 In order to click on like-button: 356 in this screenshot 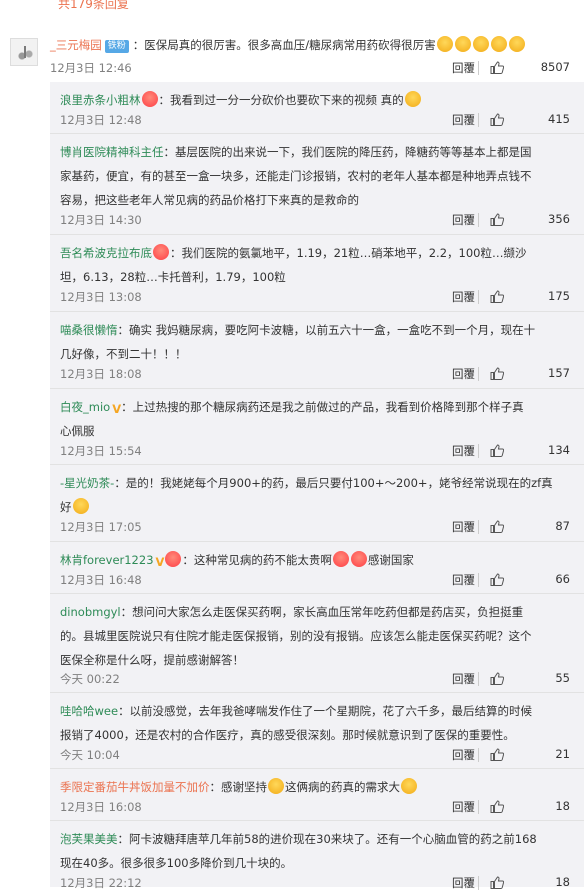, I will do `click(524, 220)`.